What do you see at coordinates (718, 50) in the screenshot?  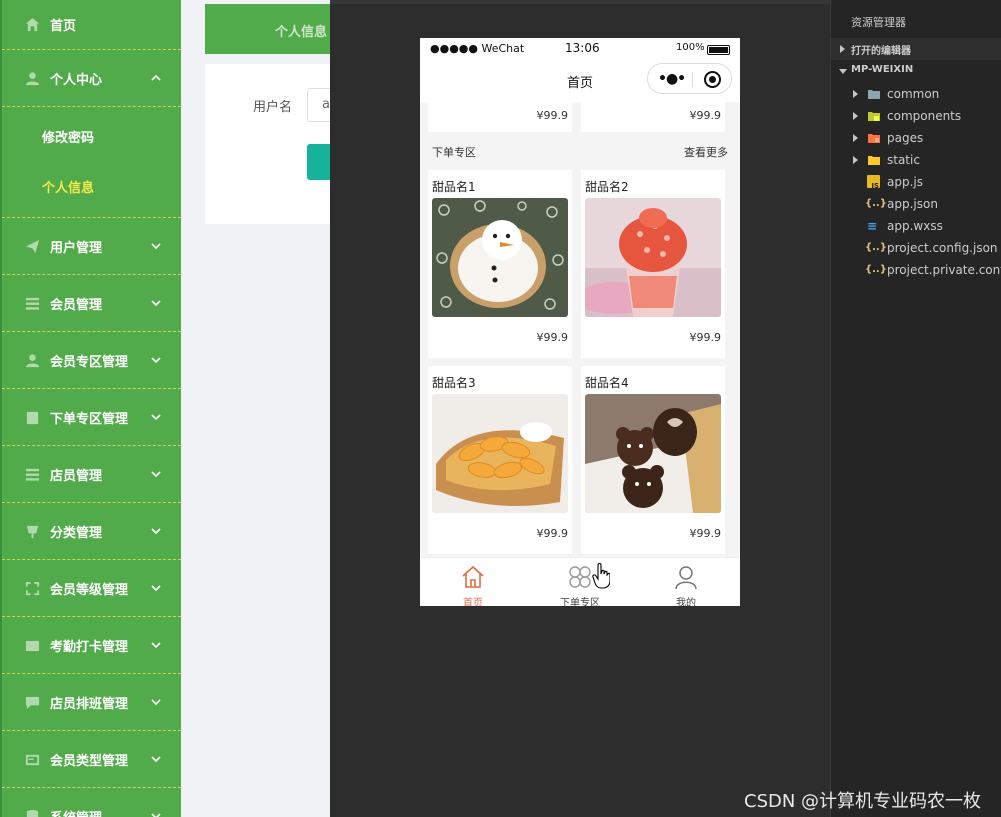 I see `battery-icon` at bounding box center [718, 50].